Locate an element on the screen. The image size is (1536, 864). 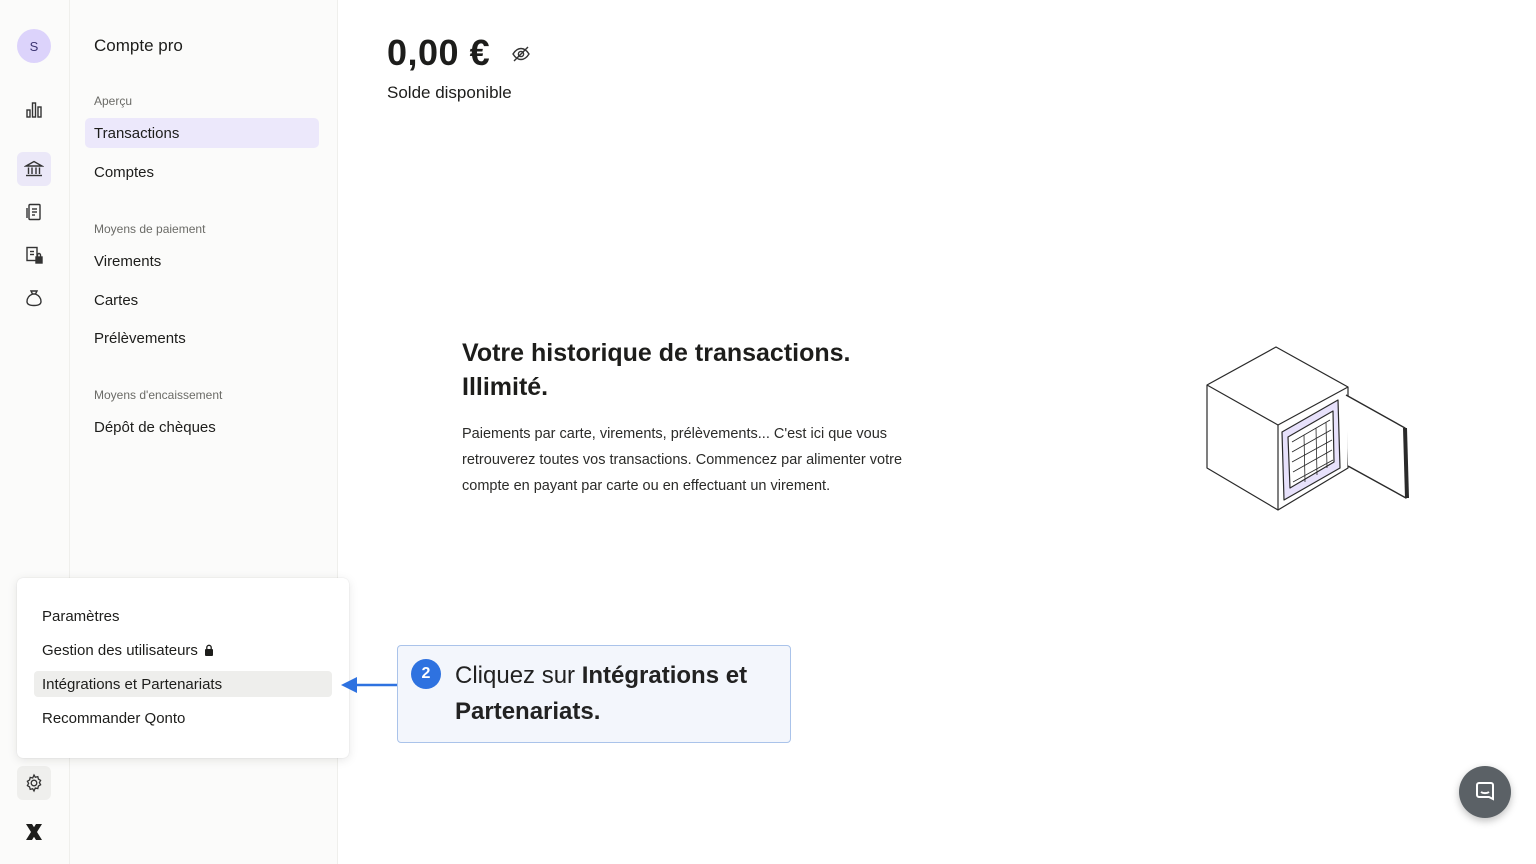
qonto-logo-icon is located at coordinates (34, 832).